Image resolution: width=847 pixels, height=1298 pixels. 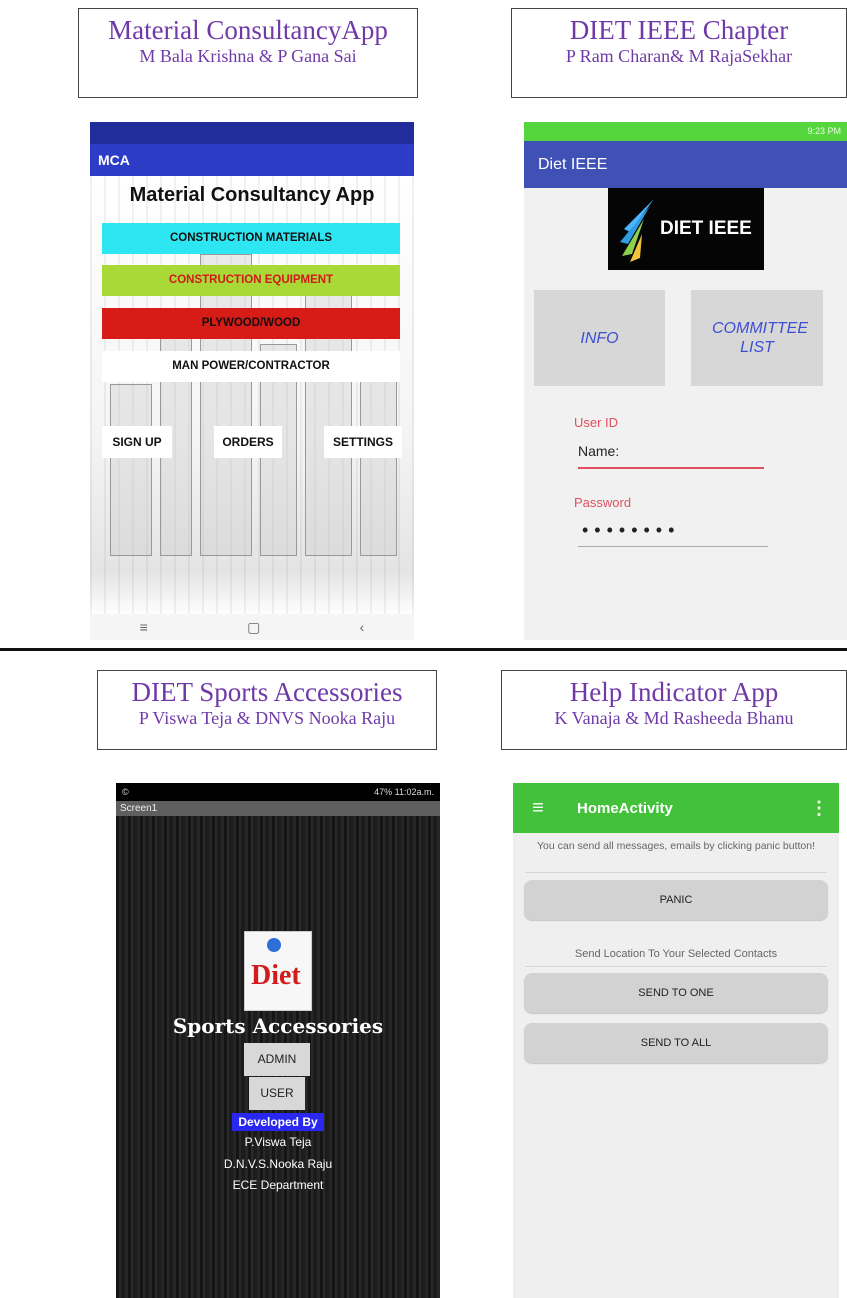 I want to click on button-label: MAN POWER/CONTRACTOR, so click(x=251, y=366).